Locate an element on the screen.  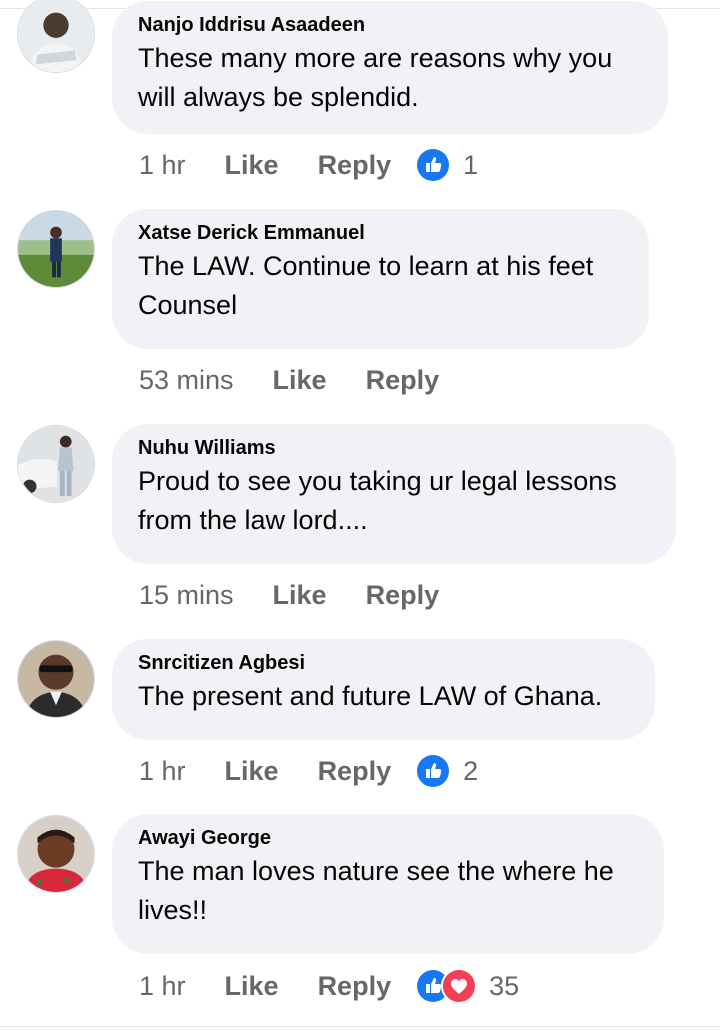
love-icon is located at coordinates (459, 986).